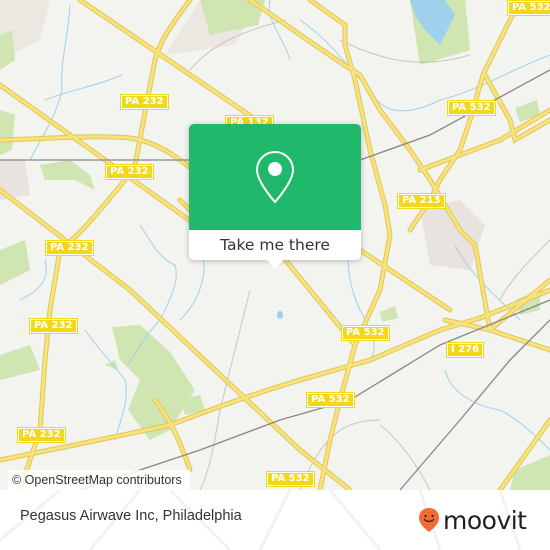  I want to click on footer-bar: Pegasus Airwave Inc, Philadelphia moovit, so click(275, 520).